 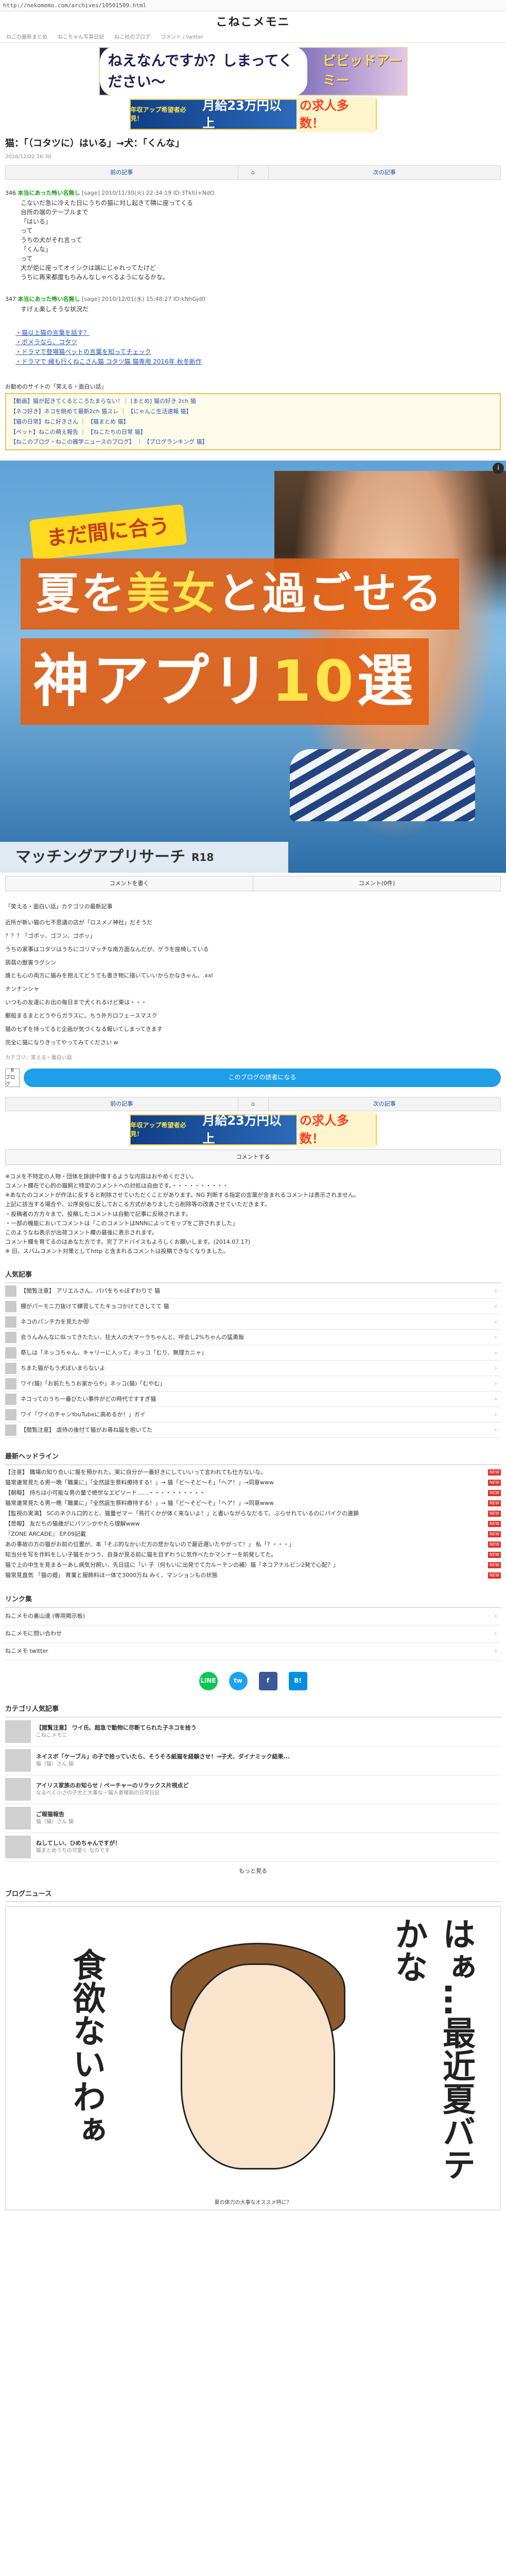 I want to click on recommend-link: 【動画】猫が起きてくるところたまらない！｜ [まとめ] 猫の好き 2ch 猫, so click(x=253, y=401).